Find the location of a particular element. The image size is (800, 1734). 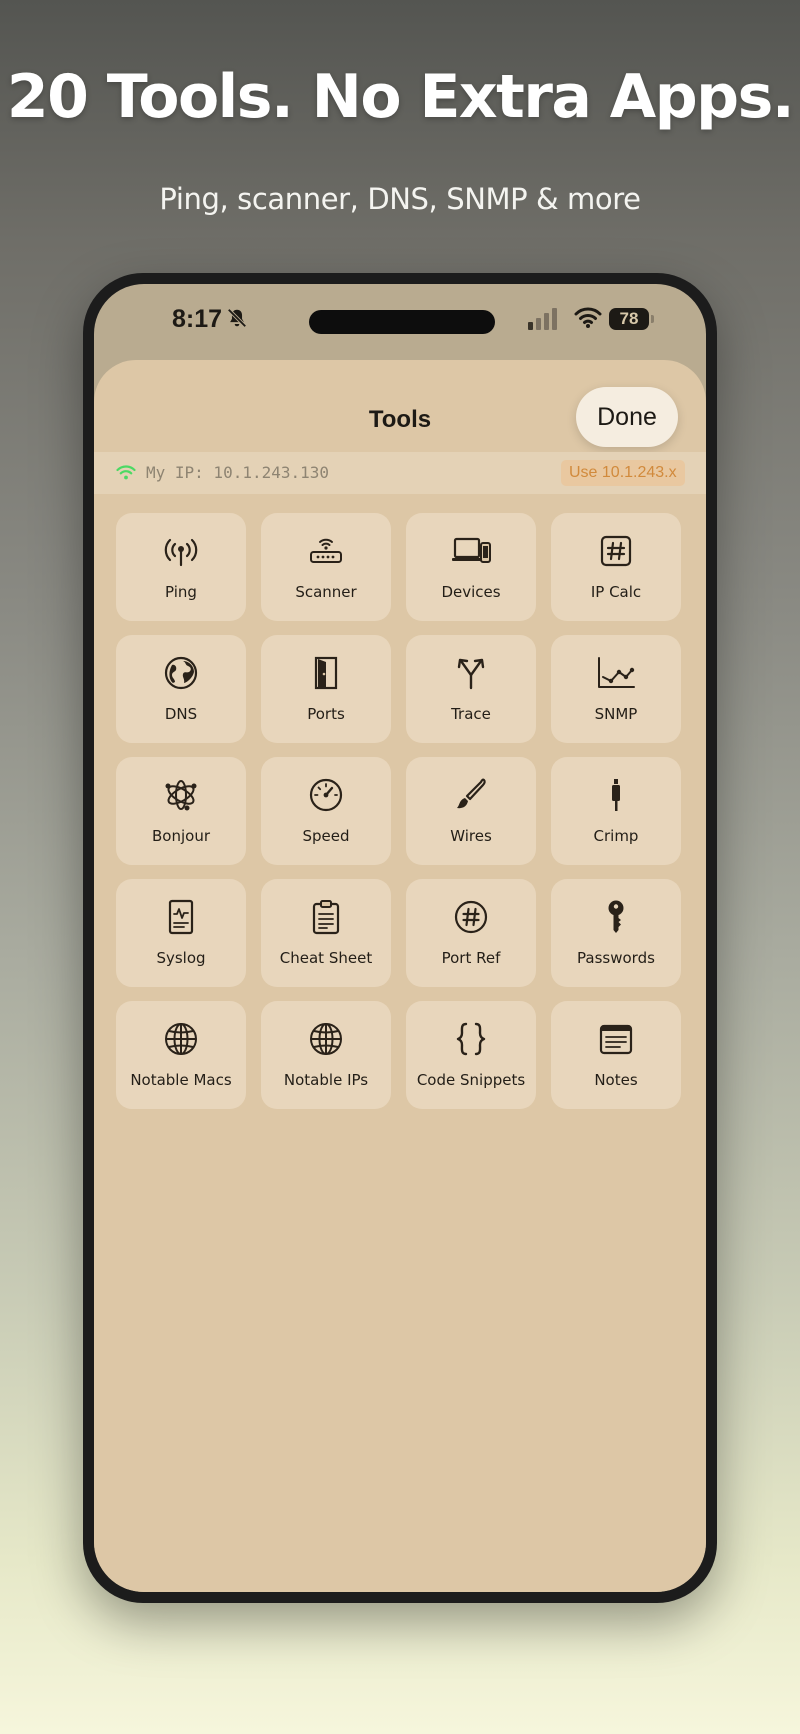

tool-tile-passwords: Passwords is located at coordinates (616, 933).